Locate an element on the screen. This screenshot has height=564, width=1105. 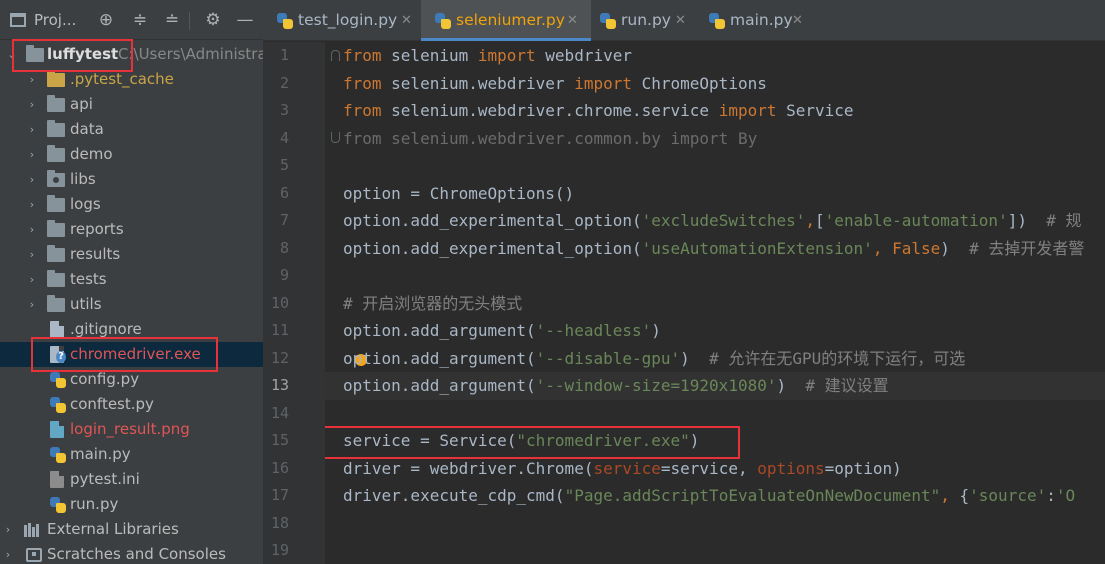
line-number: 15 is located at coordinates (279, 440).